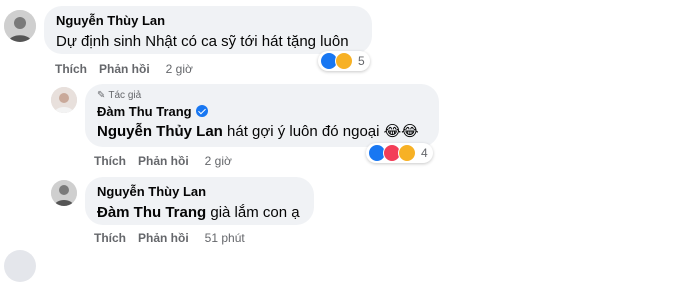 This screenshot has height=282, width=700. What do you see at coordinates (262, 112) in the screenshot?
I see `comment-author: Đàm Thu Trang` at bounding box center [262, 112].